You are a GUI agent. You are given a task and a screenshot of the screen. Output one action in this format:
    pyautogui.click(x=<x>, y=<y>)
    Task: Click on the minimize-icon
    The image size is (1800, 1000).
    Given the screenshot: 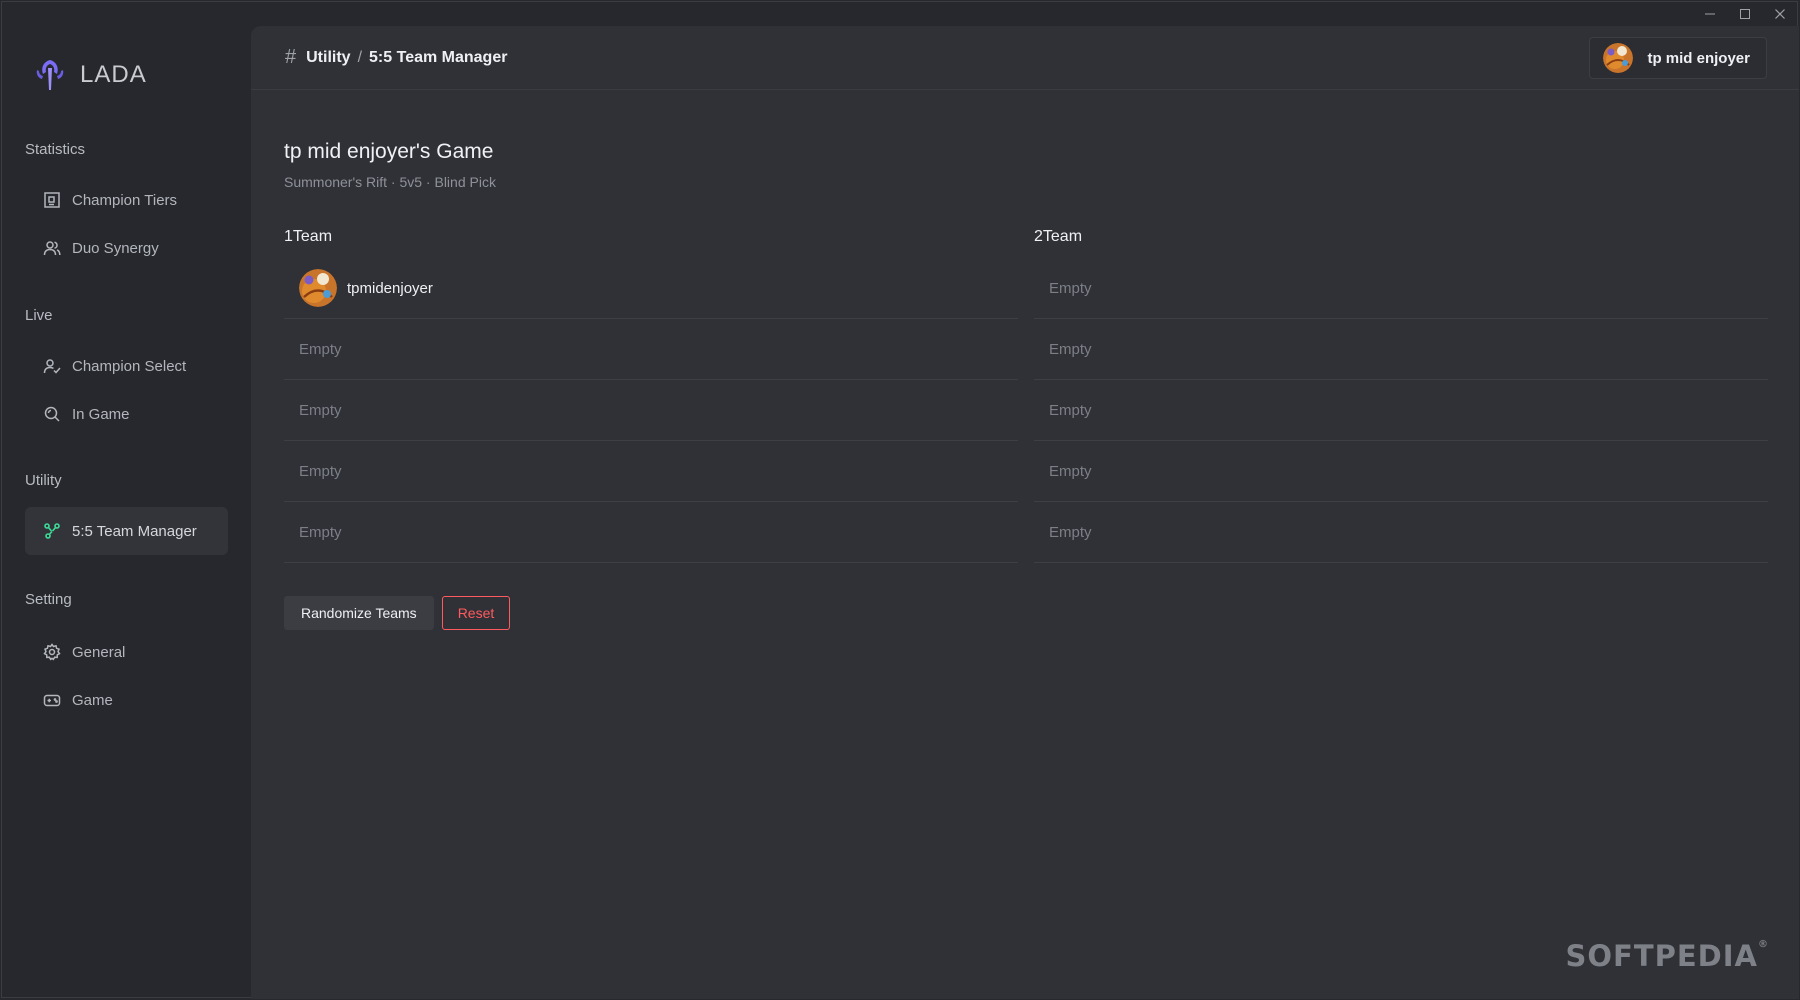 What is the action you would take?
    pyautogui.click(x=1709, y=14)
    